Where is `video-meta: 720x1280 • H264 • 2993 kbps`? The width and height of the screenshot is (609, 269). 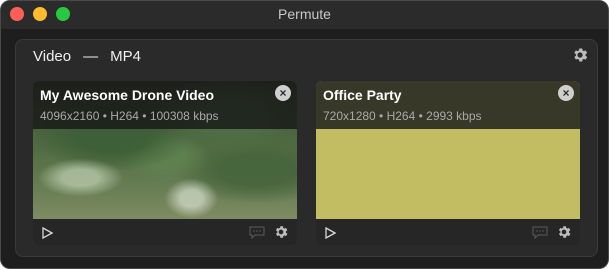 video-meta: 720x1280 • H264 • 2993 kbps is located at coordinates (402, 116).